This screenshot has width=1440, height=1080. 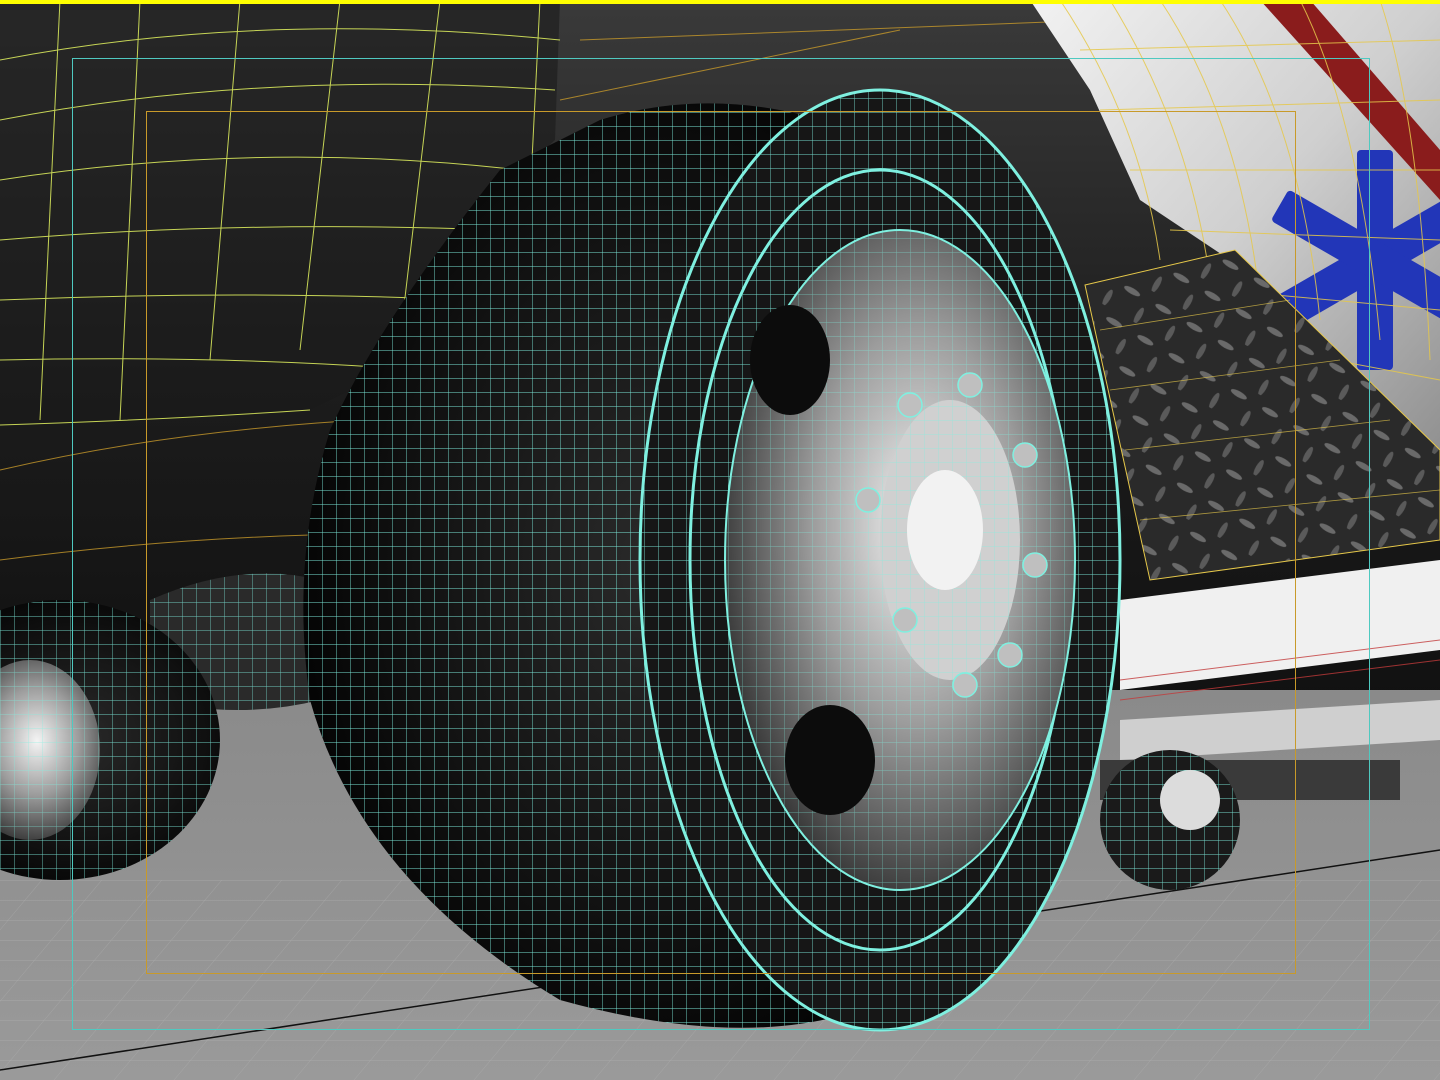 What do you see at coordinates (945, 530) in the screenshot?
I see `hub-cap` at bounding box center [945, 530].